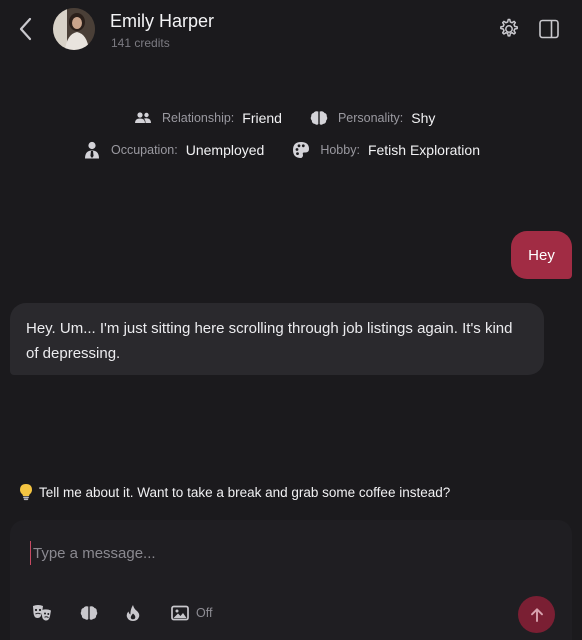 The width and height of the screenshot is (582, 640). I want to click on roleplay-button, so click(42, 613).